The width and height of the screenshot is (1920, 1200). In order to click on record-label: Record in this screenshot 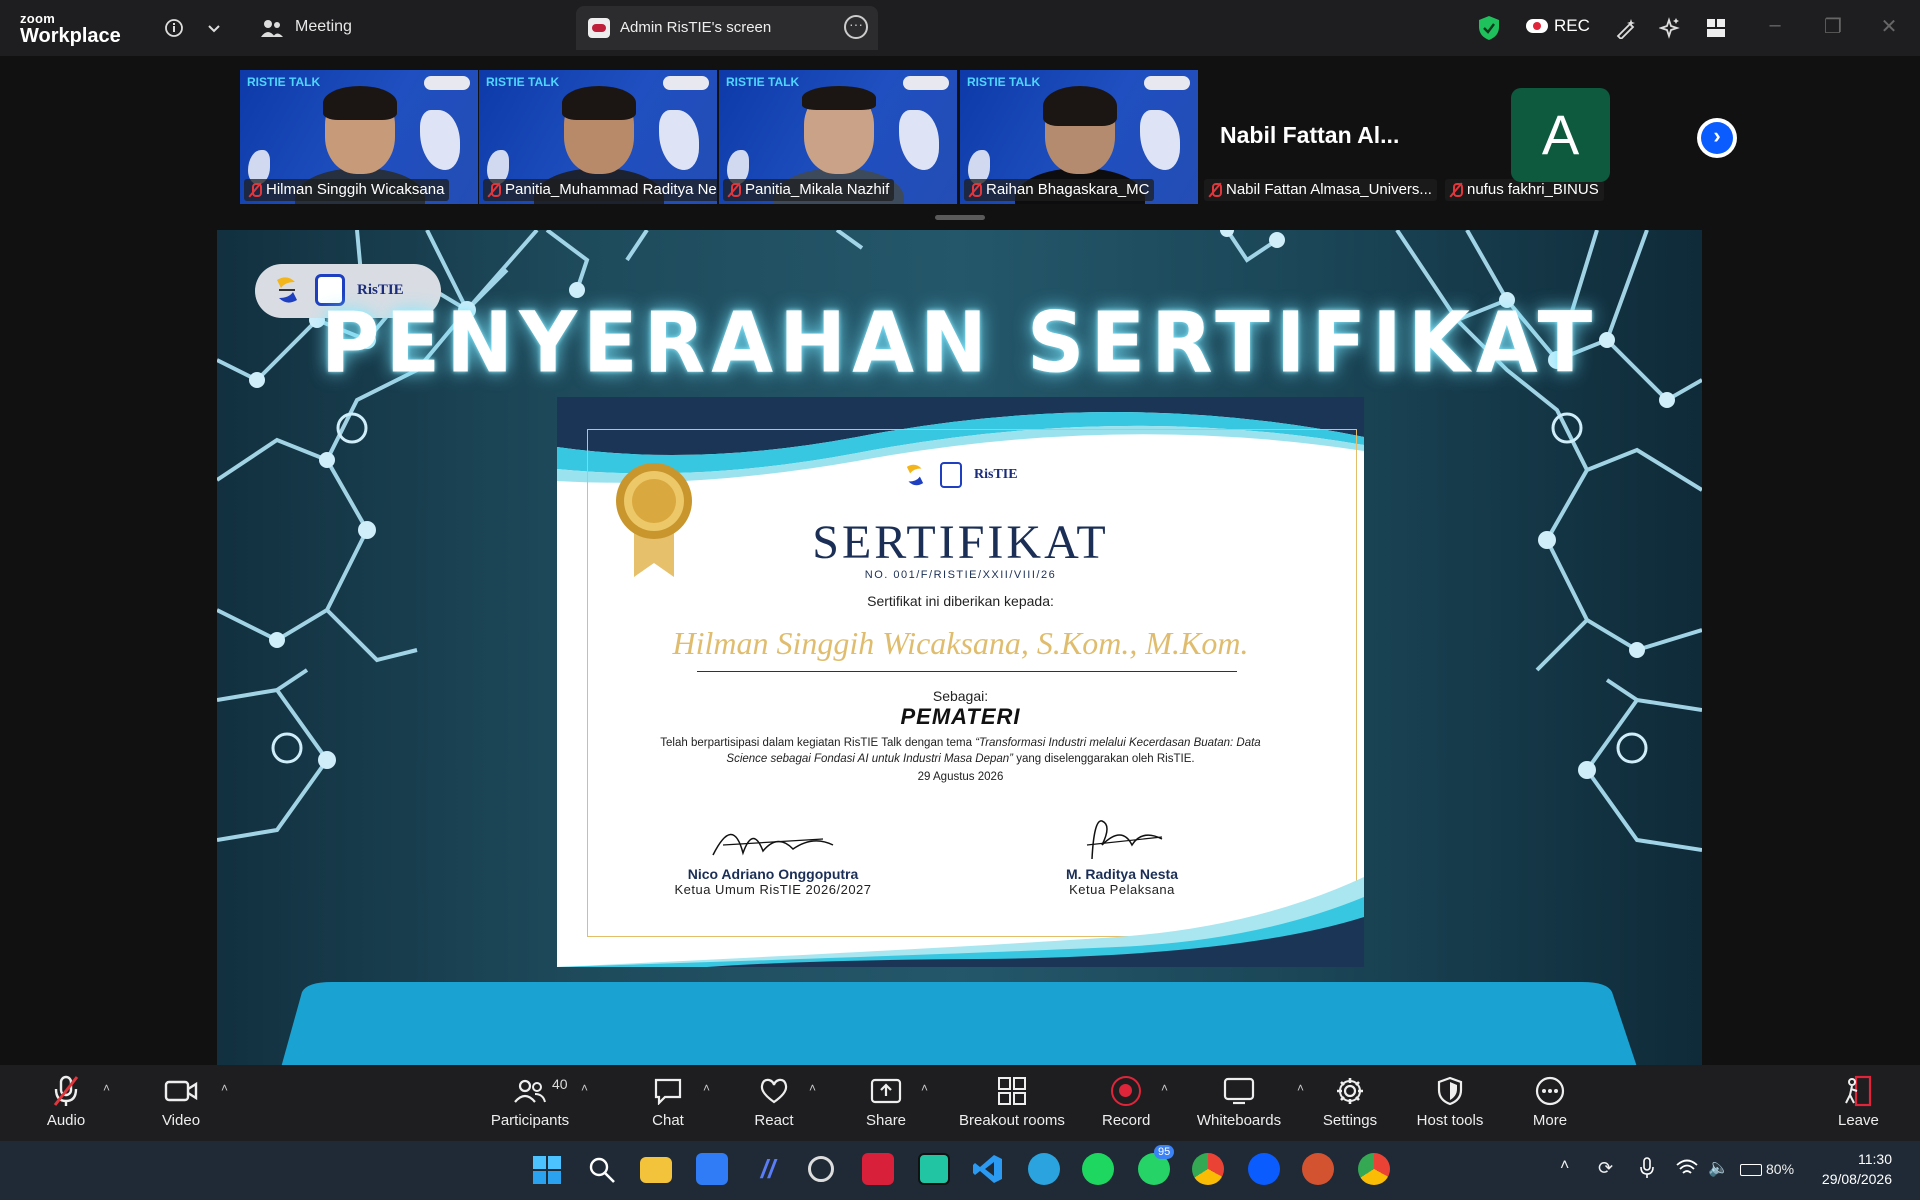, I will do `click(1126, 1120)`.